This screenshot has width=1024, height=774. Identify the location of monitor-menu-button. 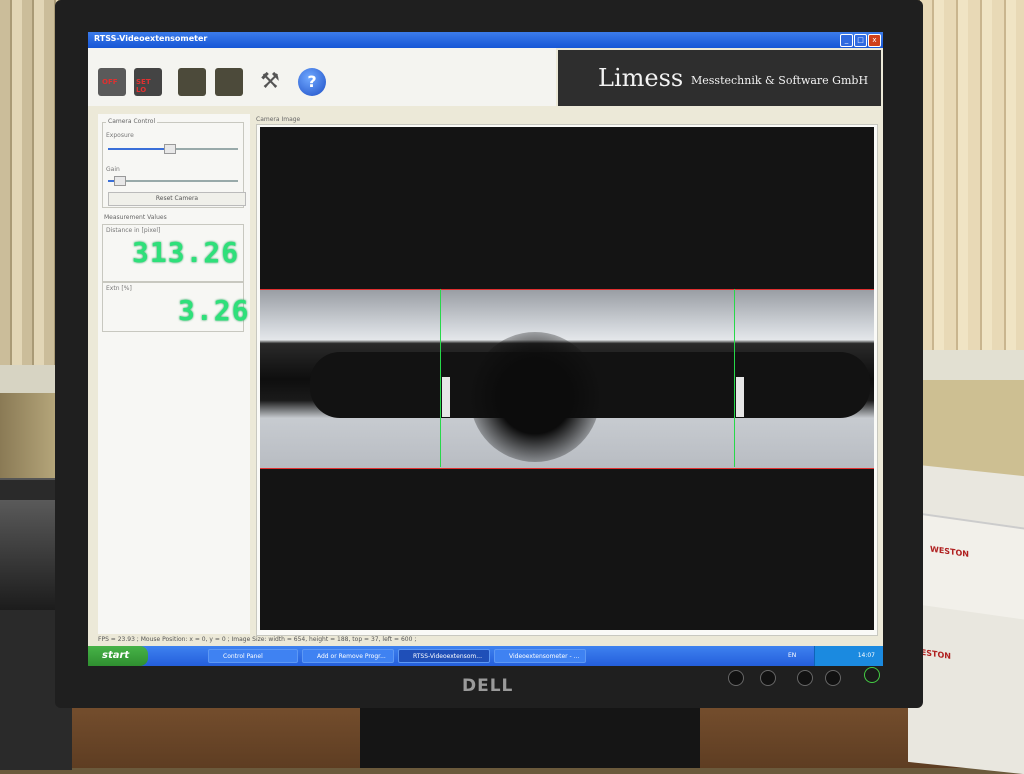
(768, 678).